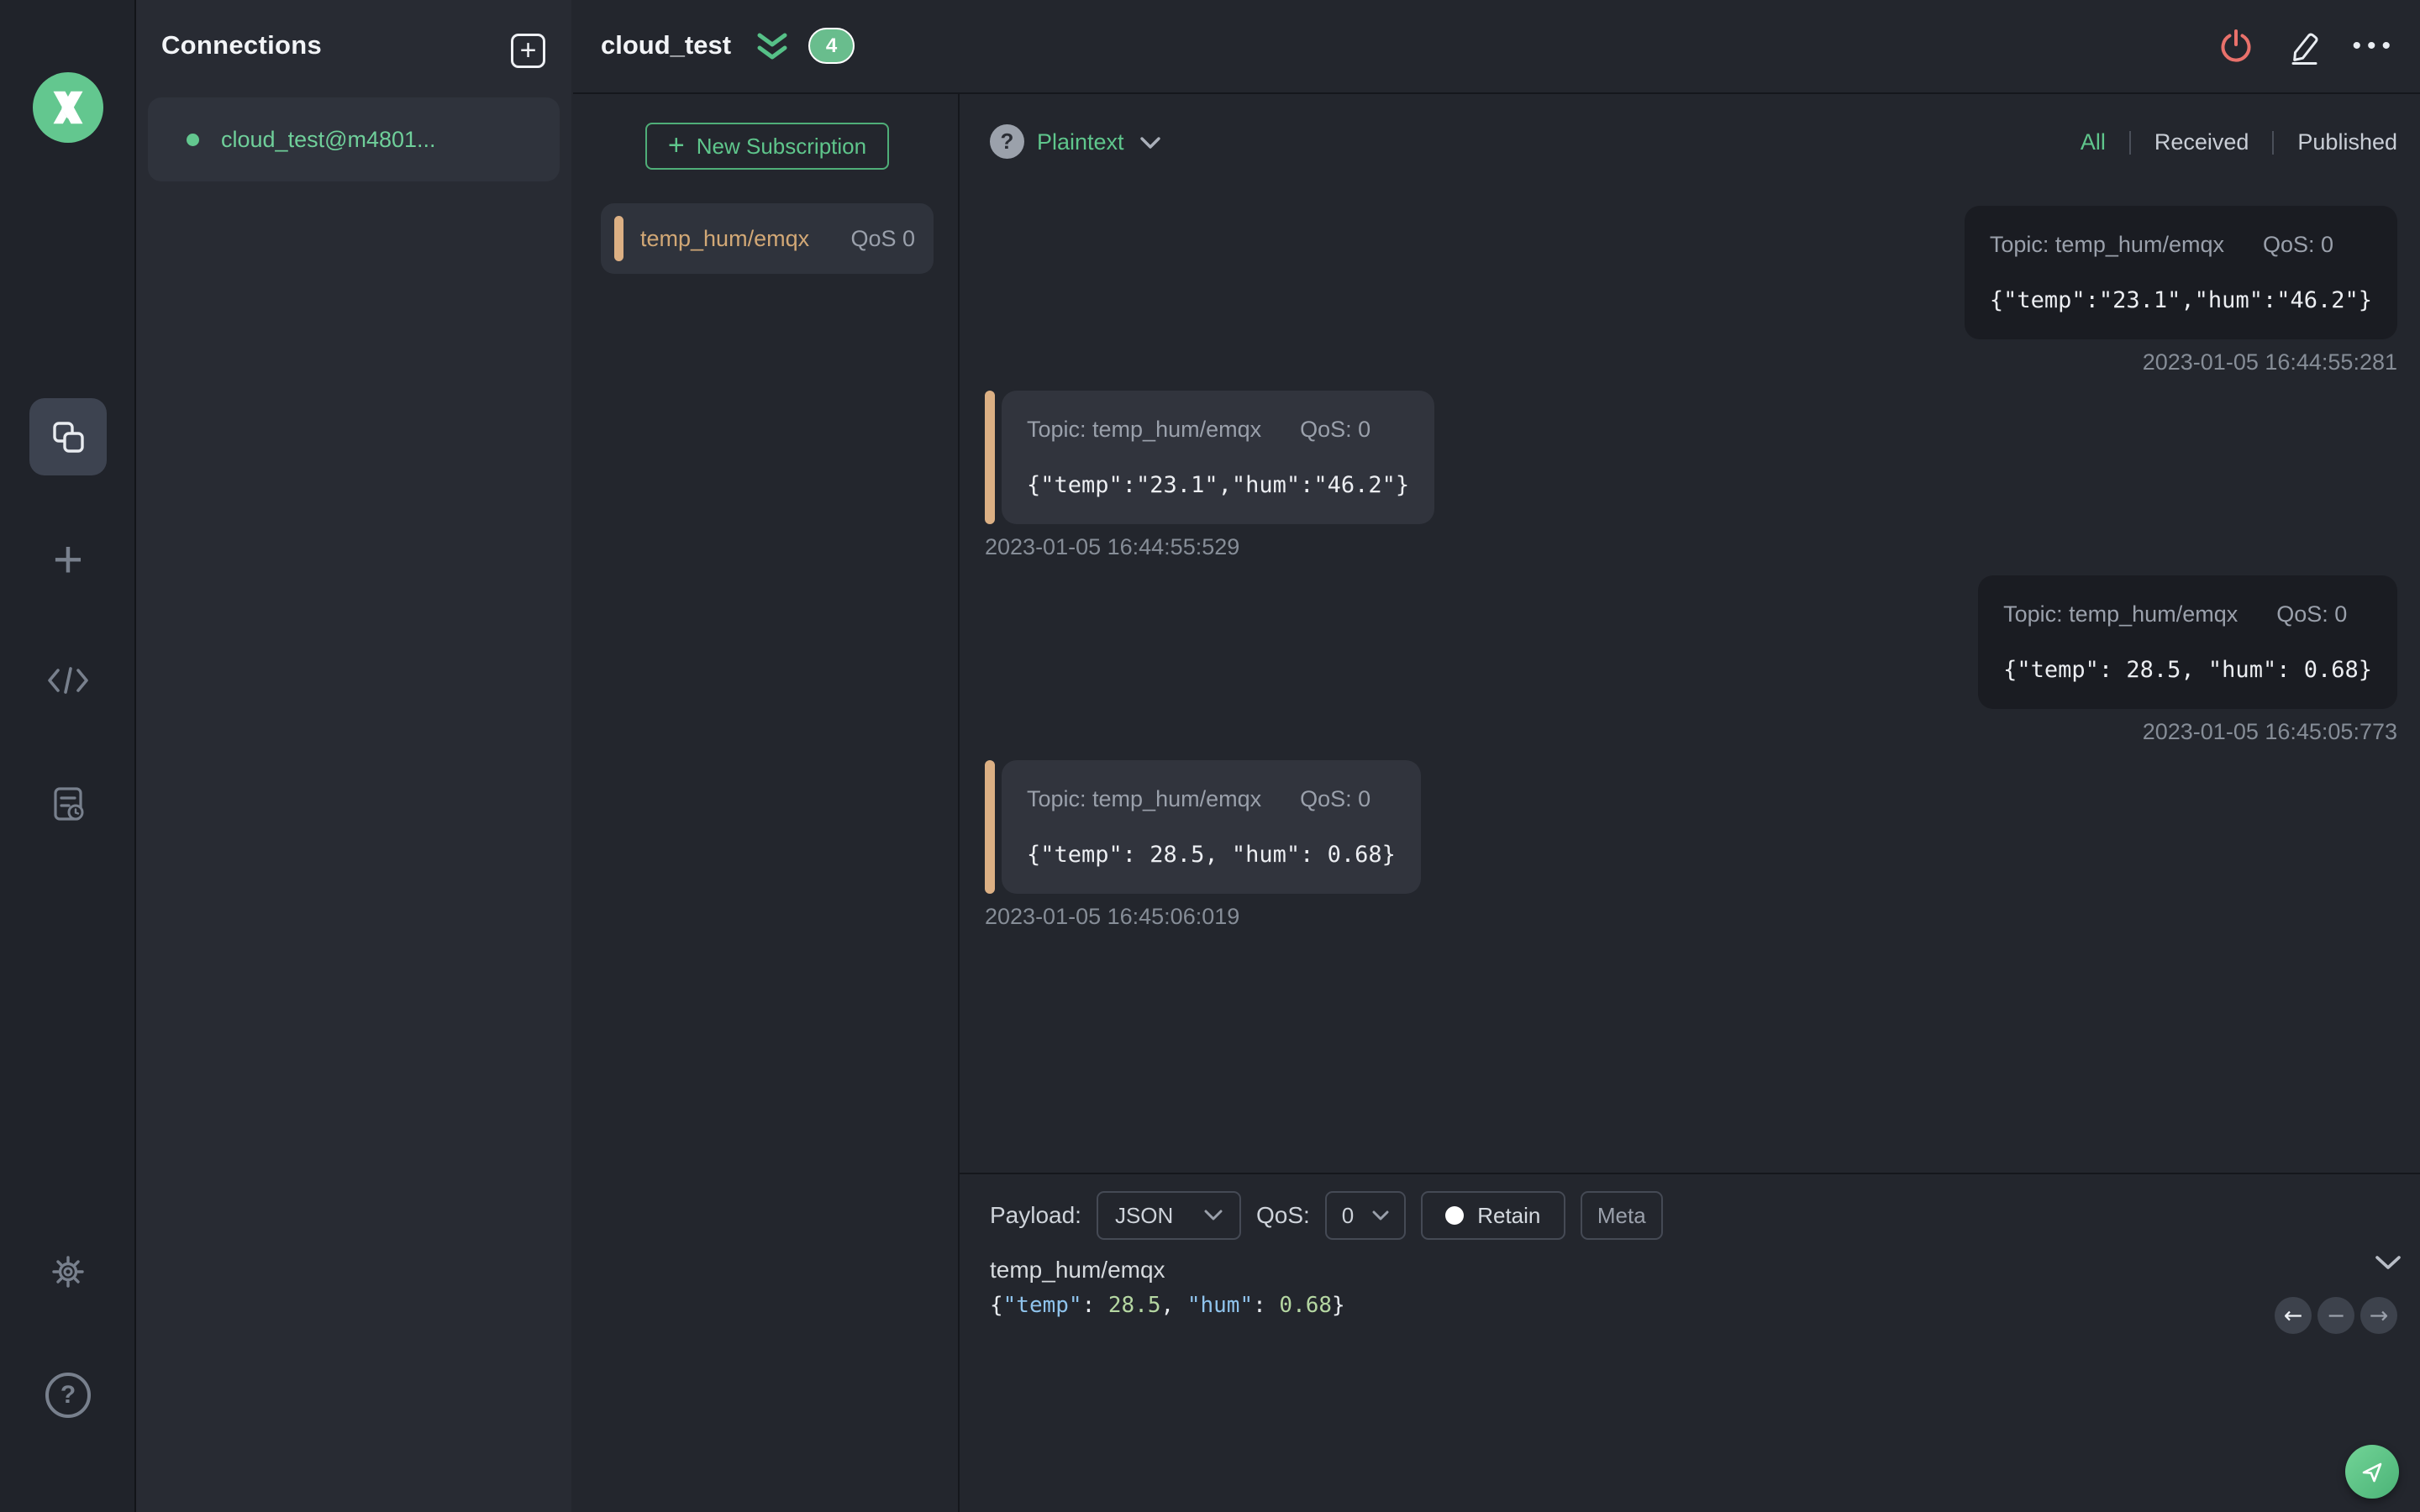 The image size is (2420, 1512). What do you see at coordinates (2347, 142) in the screenshot?
I see `filter-published: Published` at bounding box center [2347, 142].